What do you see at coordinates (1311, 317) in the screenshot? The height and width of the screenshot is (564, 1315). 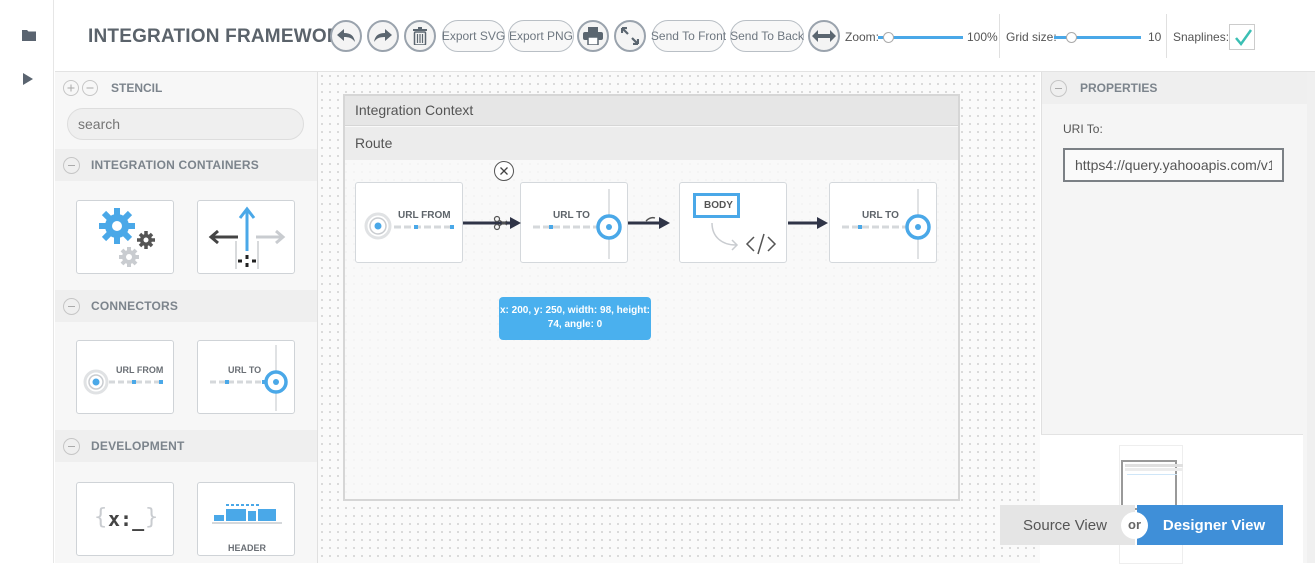 I see `scrollbar` at bounding box center [1311, 317].